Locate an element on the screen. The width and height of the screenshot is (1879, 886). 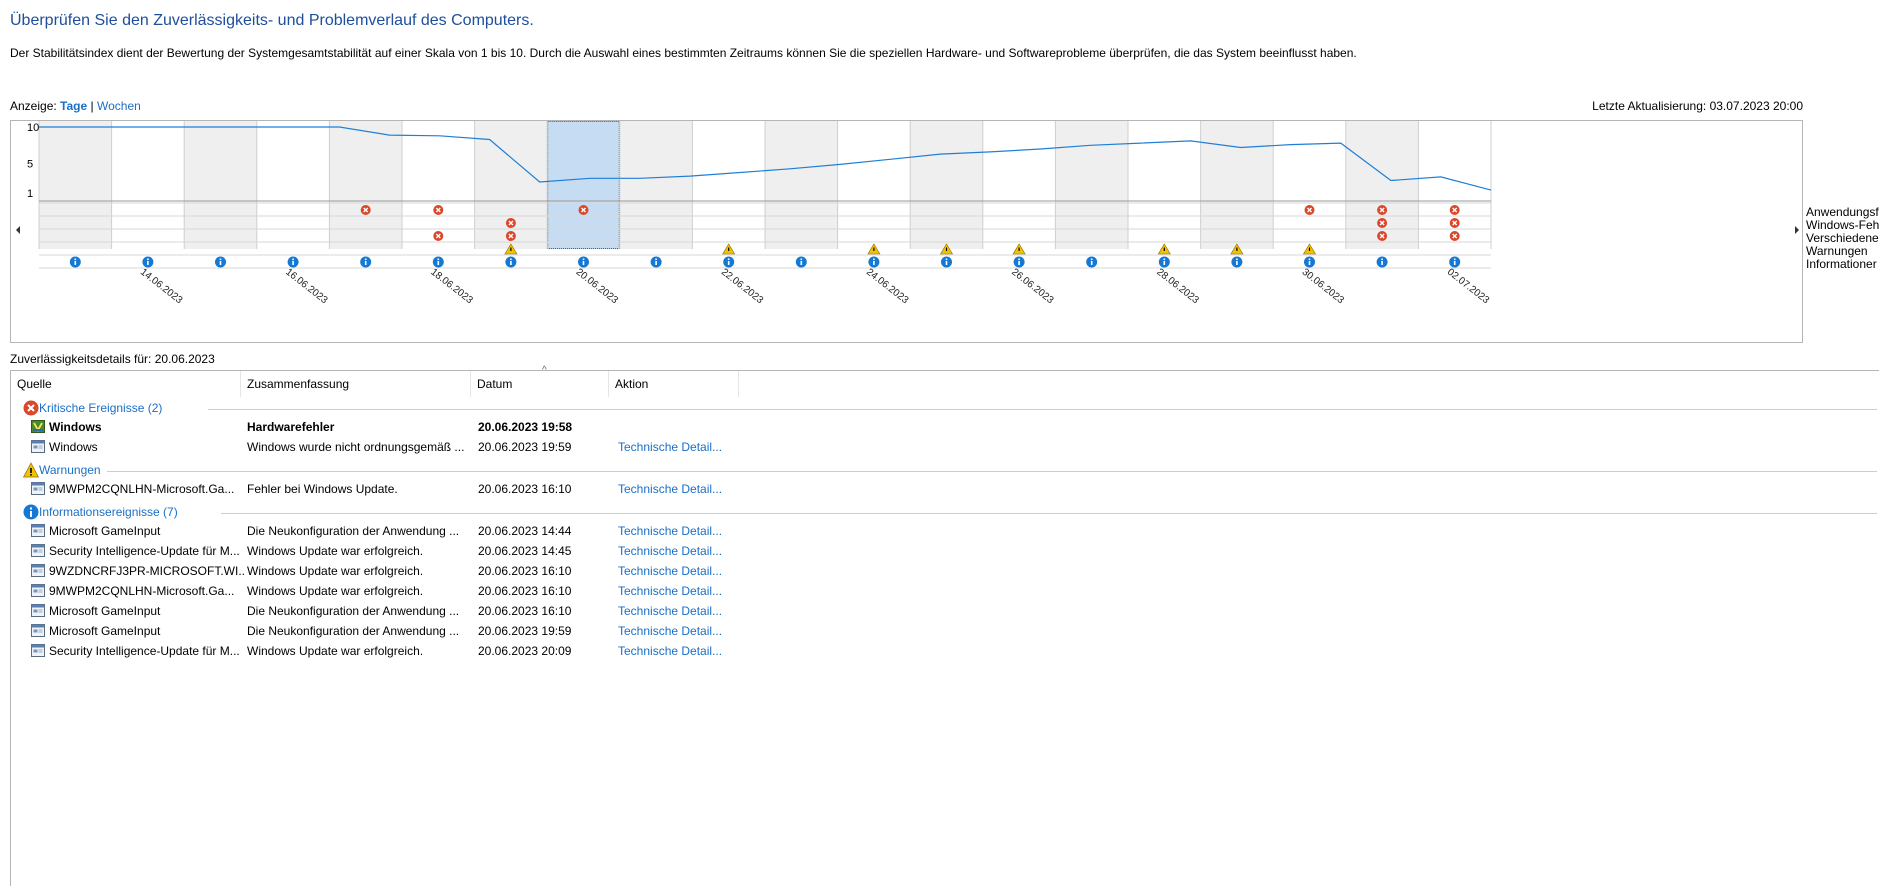
event-group-header: Warnungen is located at coordinates (947, 471).